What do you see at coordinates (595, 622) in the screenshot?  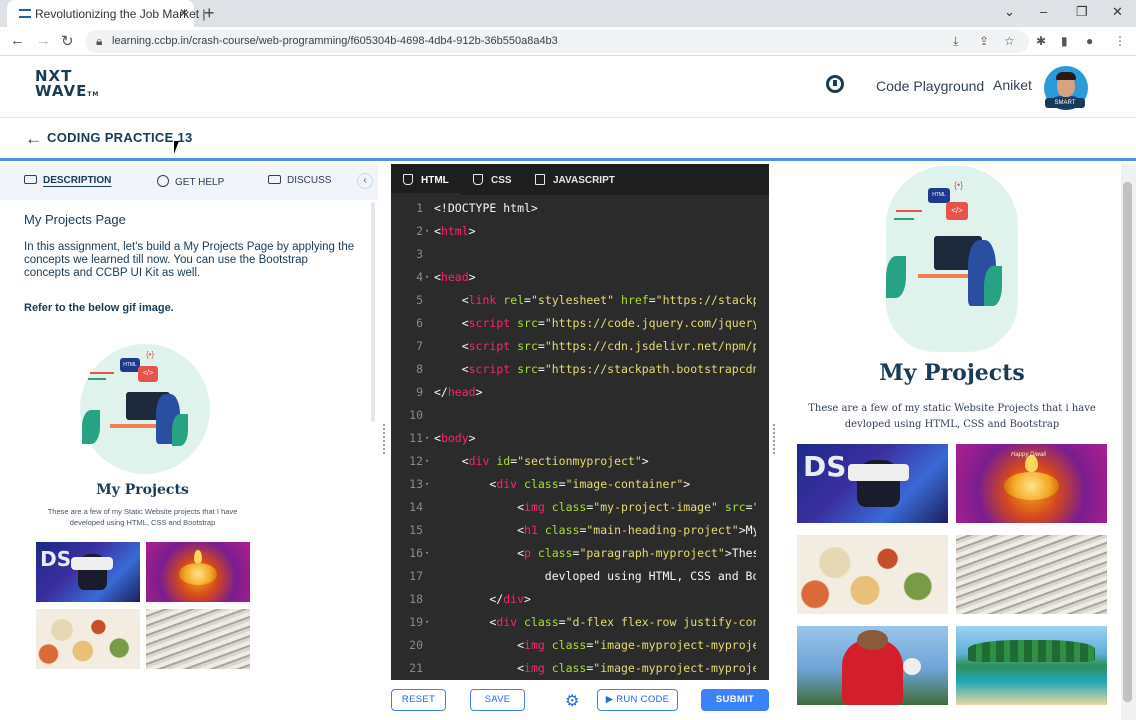 I see `code-line: <div class="d-flex flex-row justify-con` at bounding box center [595, 622].